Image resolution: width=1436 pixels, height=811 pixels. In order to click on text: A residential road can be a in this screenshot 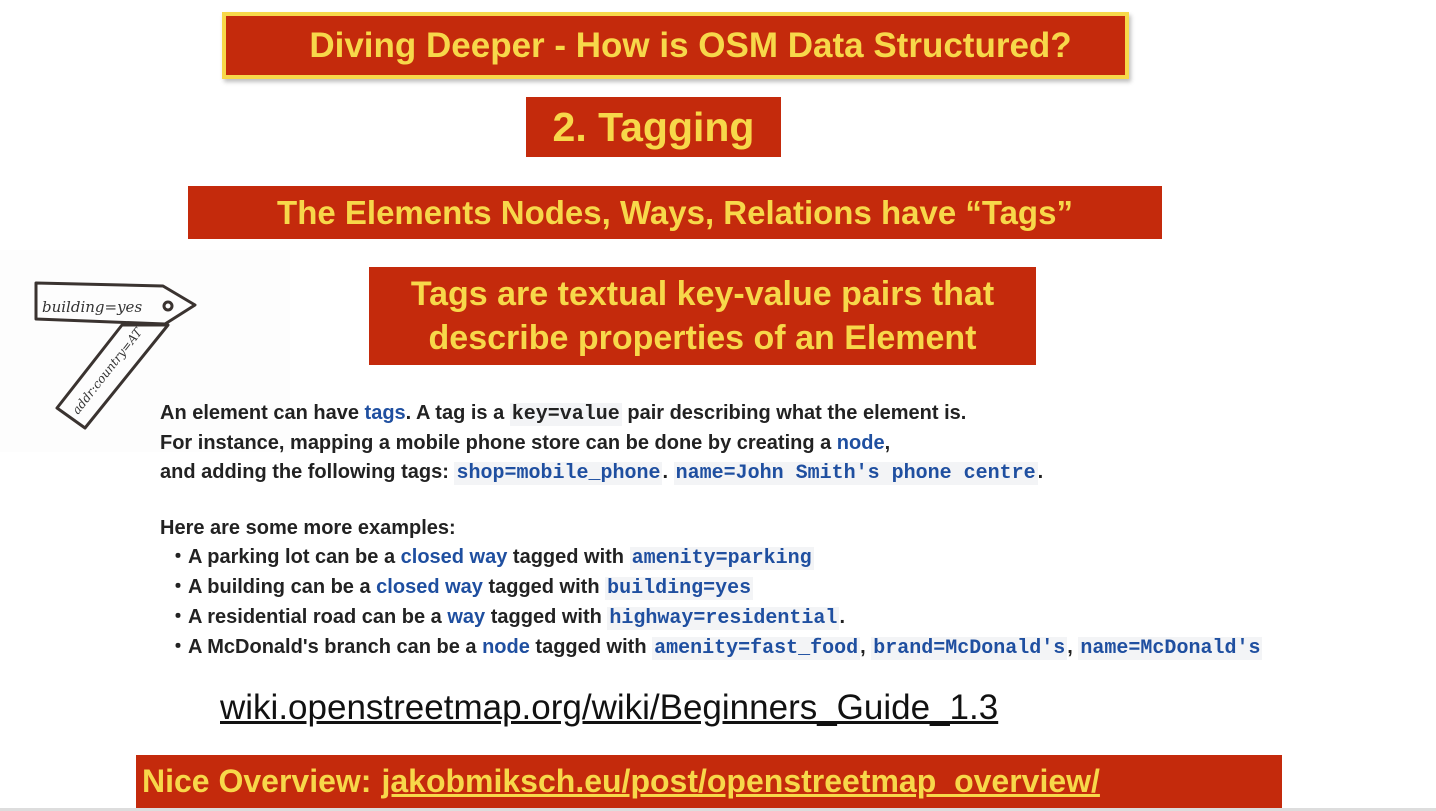, I will do `click(318, 617)`.